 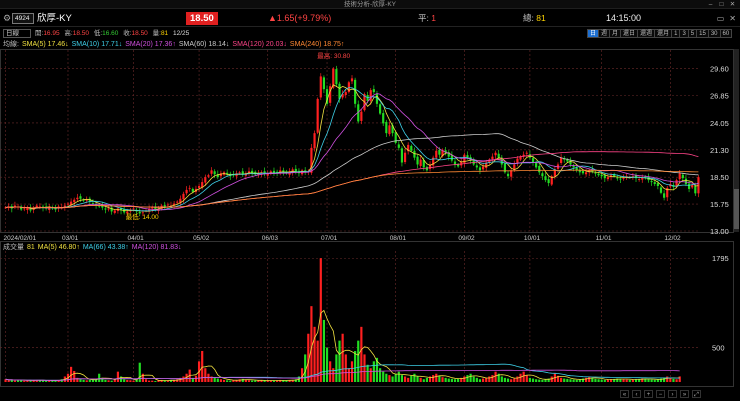 What do you see at coordinates (720, 258) in the screenshot?
I see `volume-tick-label: 1795` at bounding box center [720, 258].